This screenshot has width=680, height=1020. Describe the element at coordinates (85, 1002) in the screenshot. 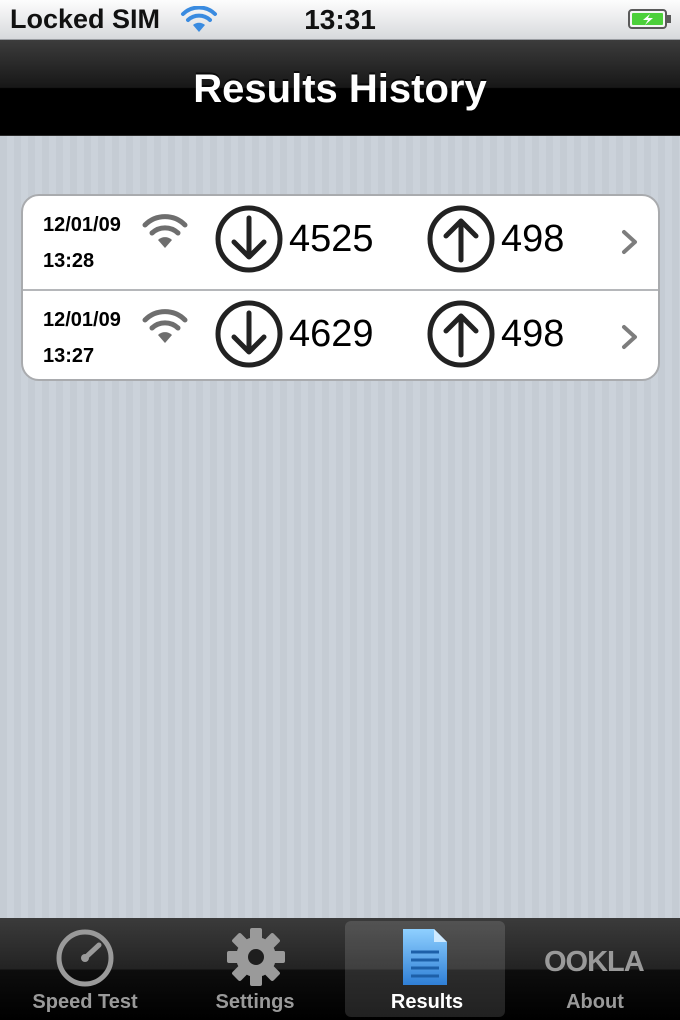

I see `tab-label: Speed Test` at that location.